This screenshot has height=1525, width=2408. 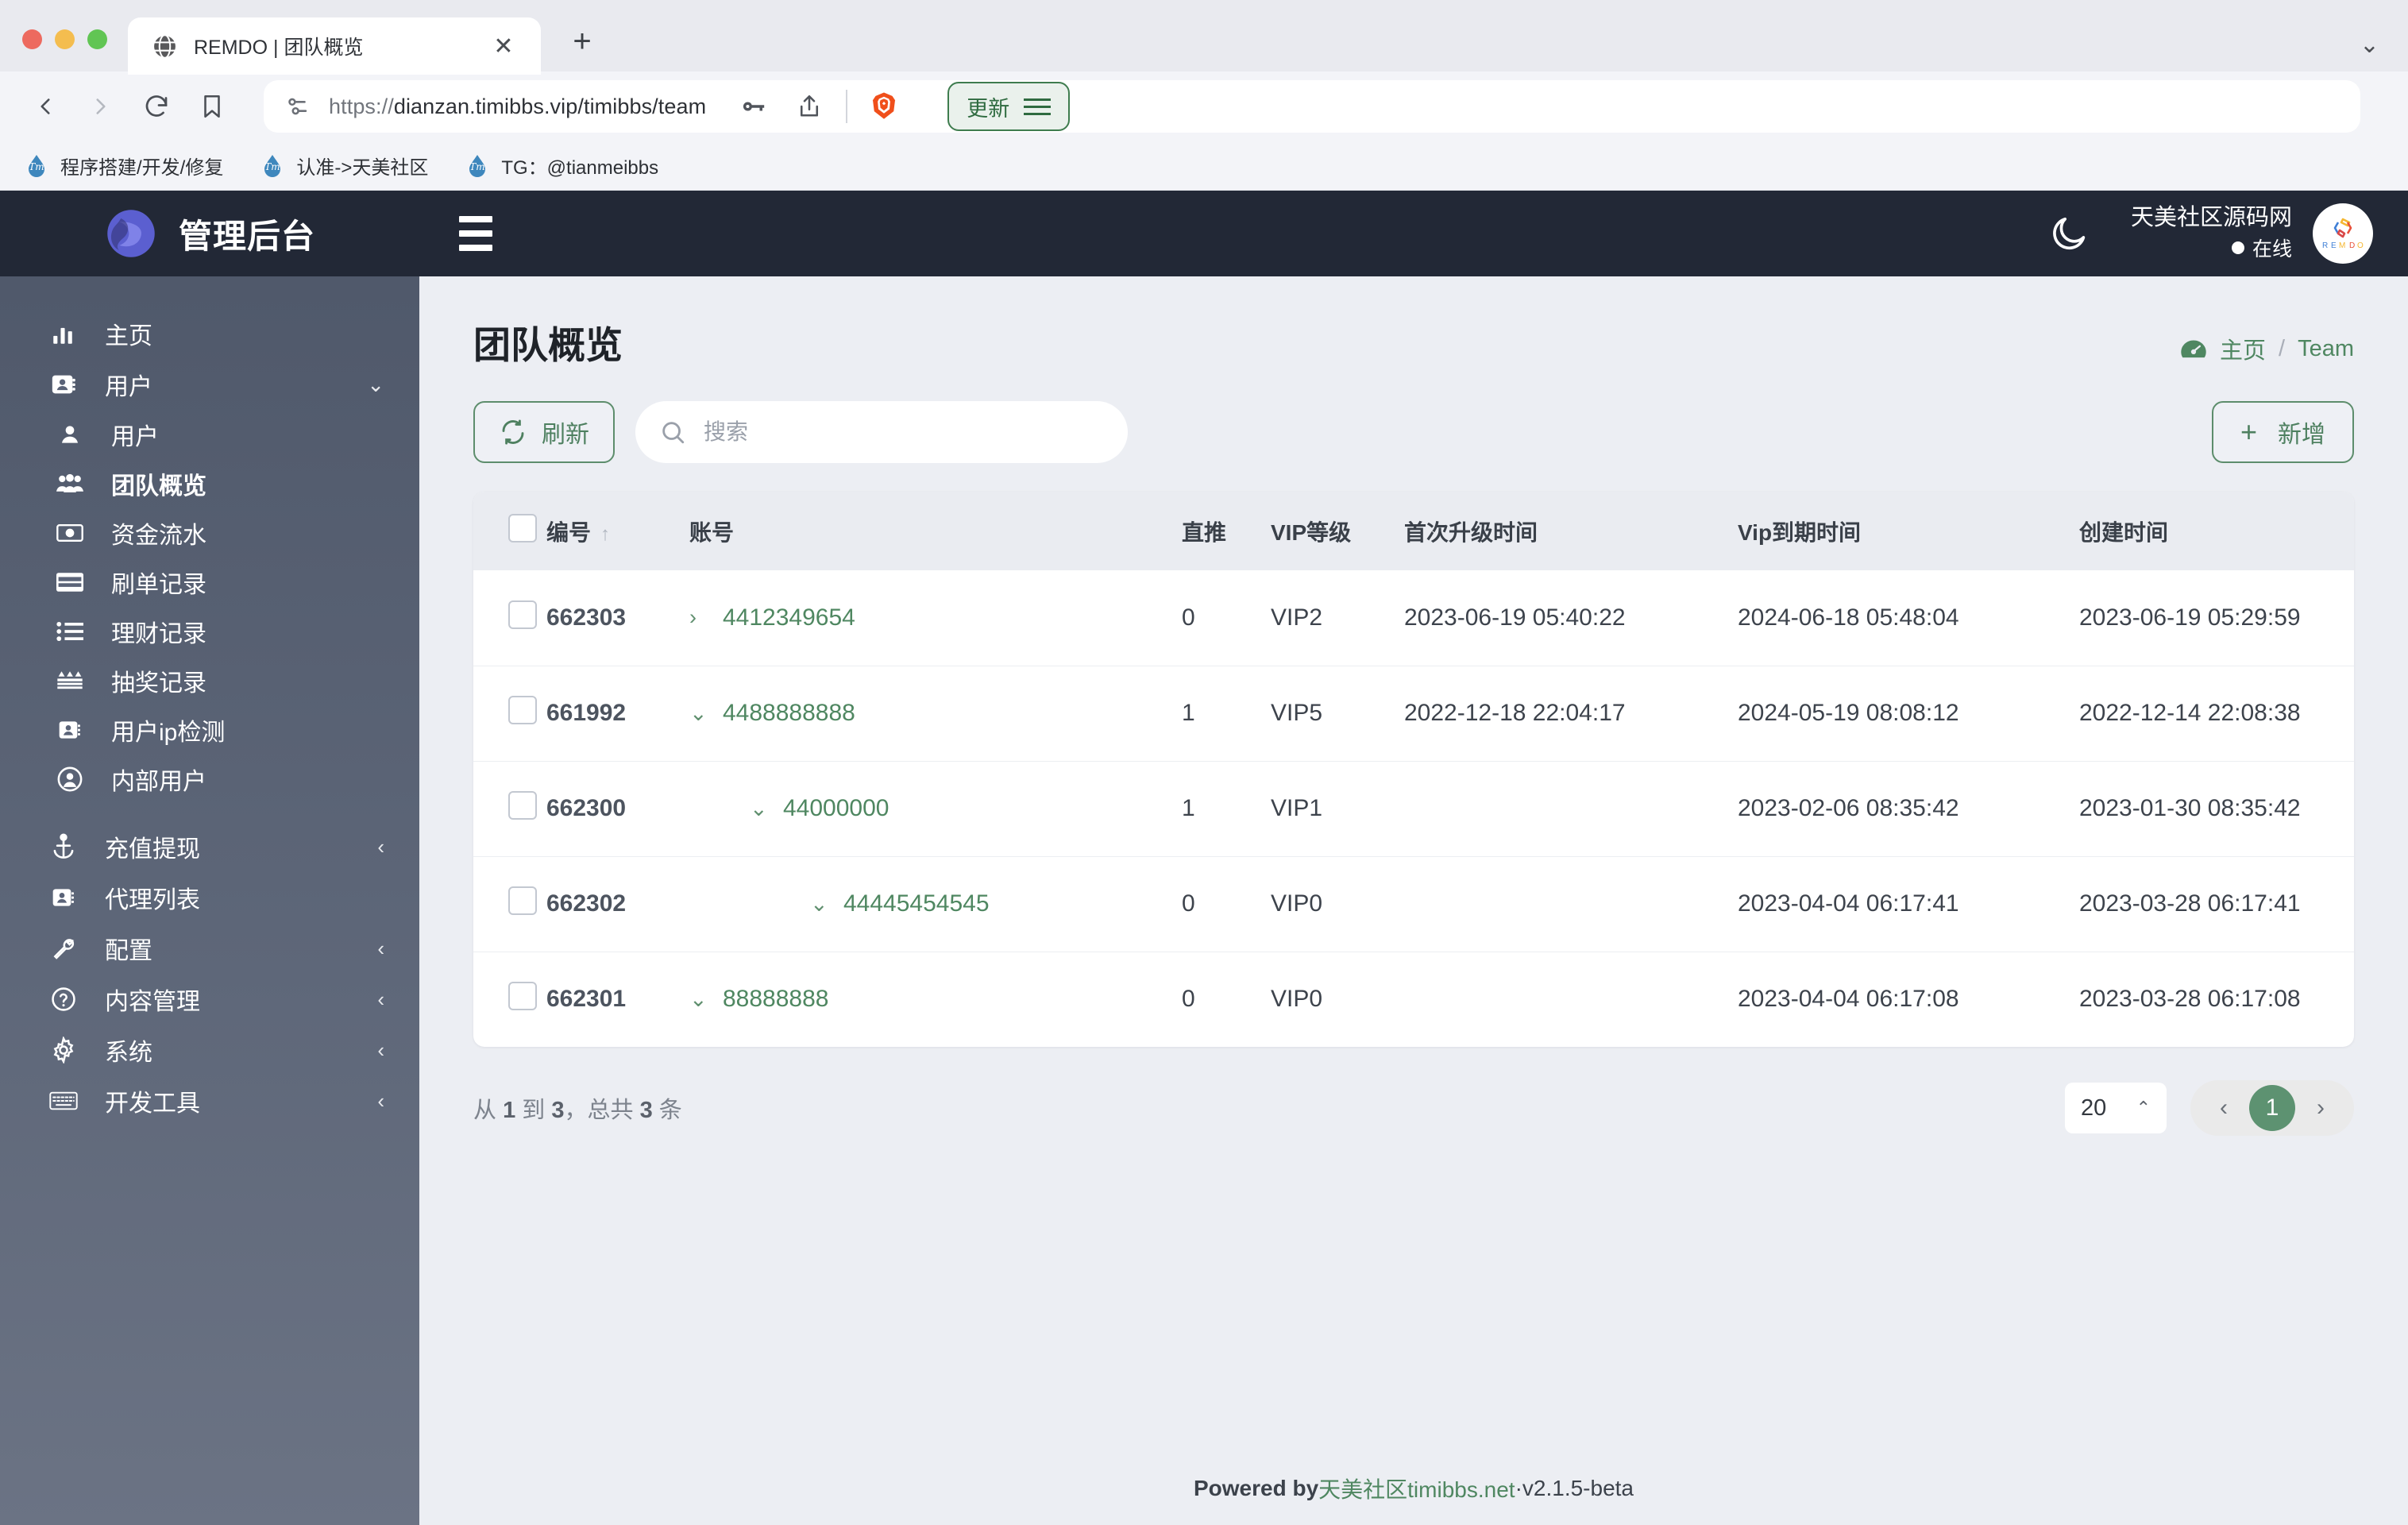 What do you see at coordinates (209, 435) in the screenshot?
I see `sidebar-item-user: 用户` at bounding box center [209, 435].